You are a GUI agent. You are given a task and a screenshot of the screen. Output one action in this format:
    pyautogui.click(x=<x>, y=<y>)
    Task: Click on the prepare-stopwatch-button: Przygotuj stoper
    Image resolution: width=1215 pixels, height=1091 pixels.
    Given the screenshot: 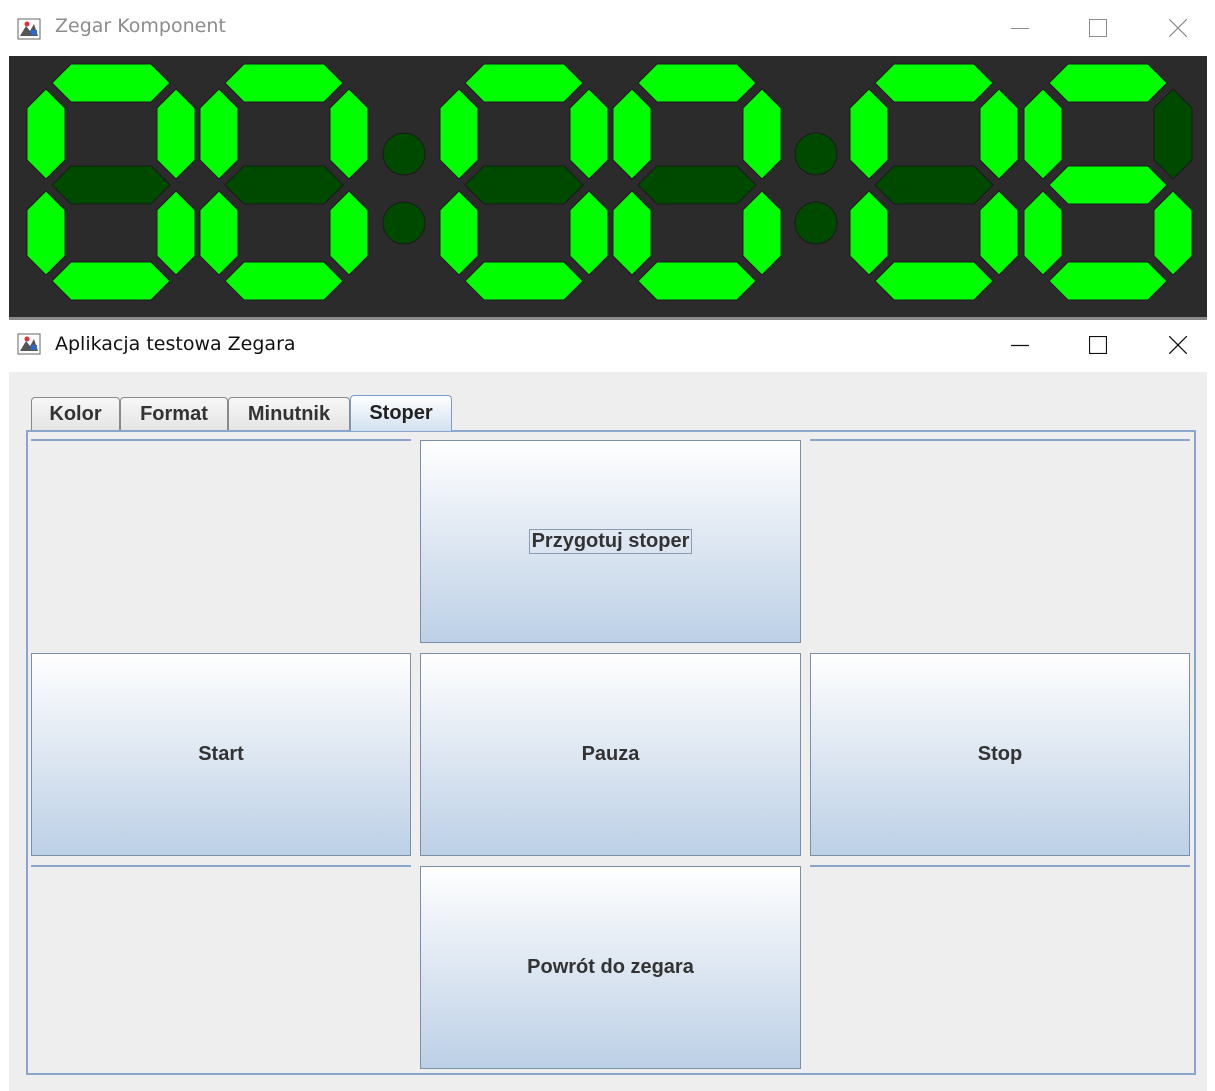 What is the action you would take?
    pyautogui.click(x=610, y=541)
    